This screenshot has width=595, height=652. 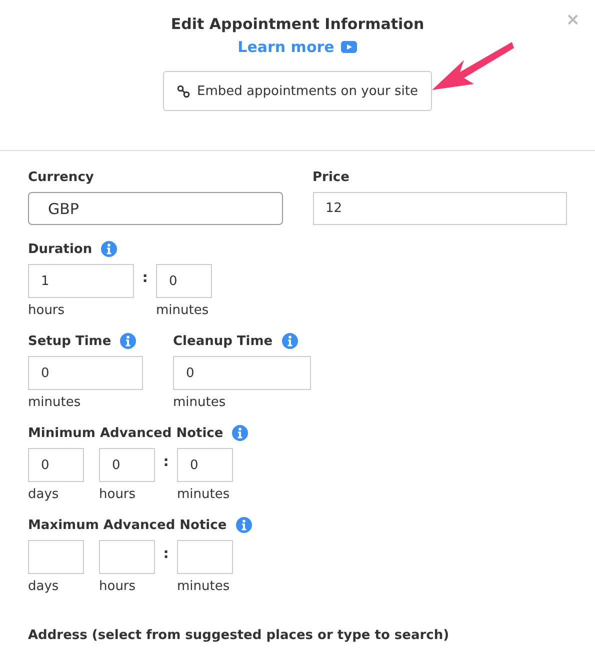 What do you see at coordinates (223, 341) in the screenshot?
I see `field-label: Cleanup Time` at bounding box center [223, 341].